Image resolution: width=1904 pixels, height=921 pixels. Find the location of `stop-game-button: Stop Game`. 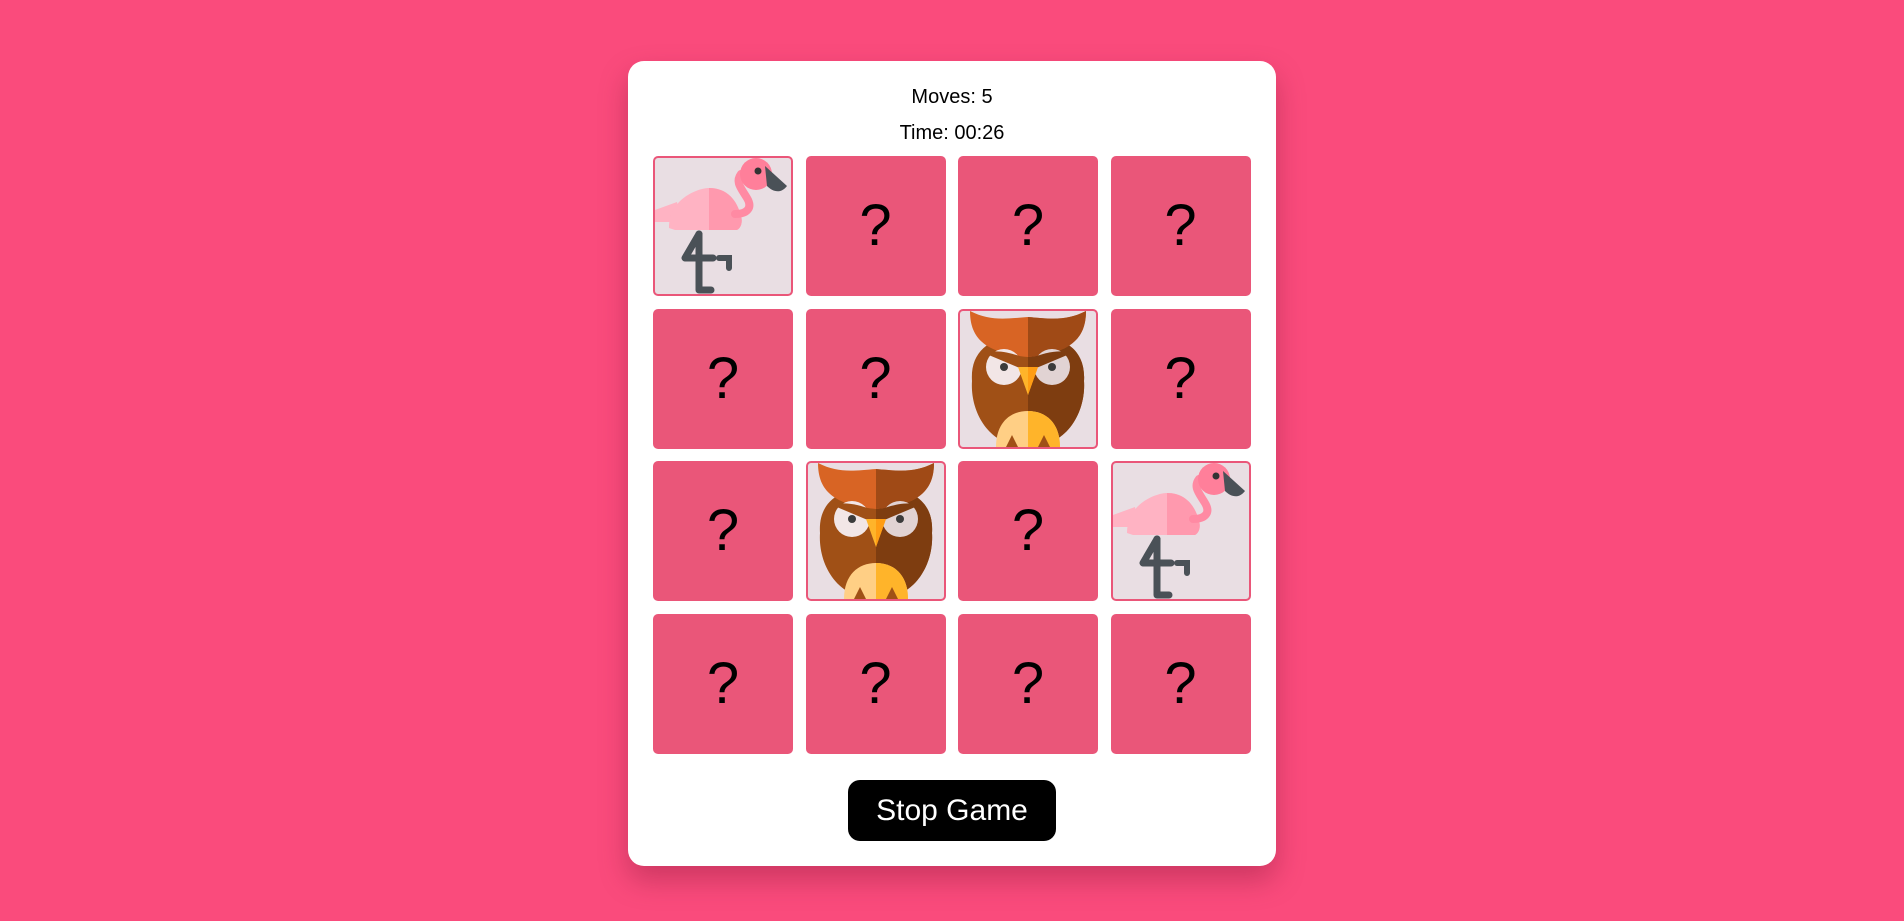

stop-game-button: Stop Game is located at coordinates (952, 810).